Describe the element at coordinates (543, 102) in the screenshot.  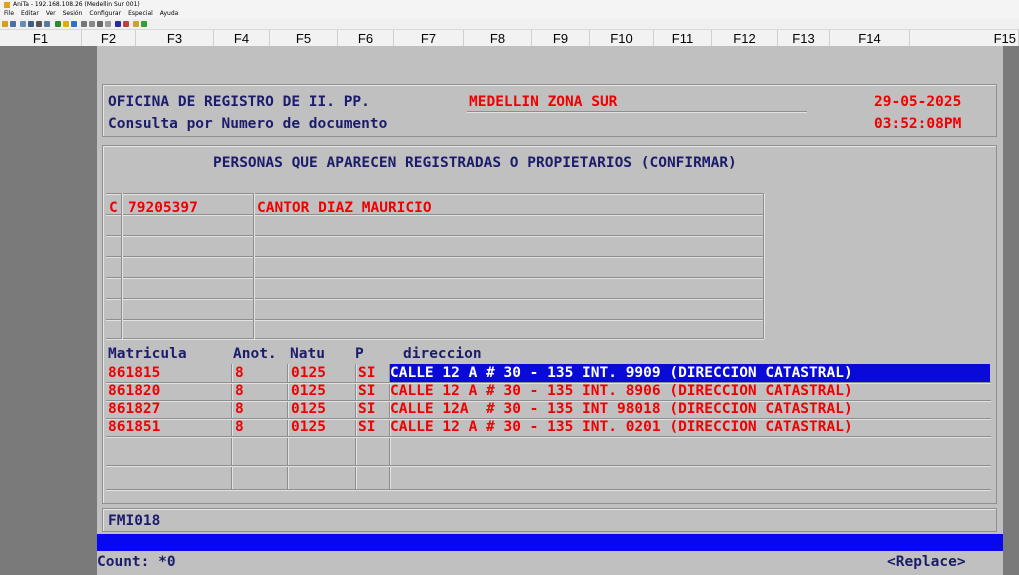
I see `office-name: MEDELLIN ZONA SUR` at that location.